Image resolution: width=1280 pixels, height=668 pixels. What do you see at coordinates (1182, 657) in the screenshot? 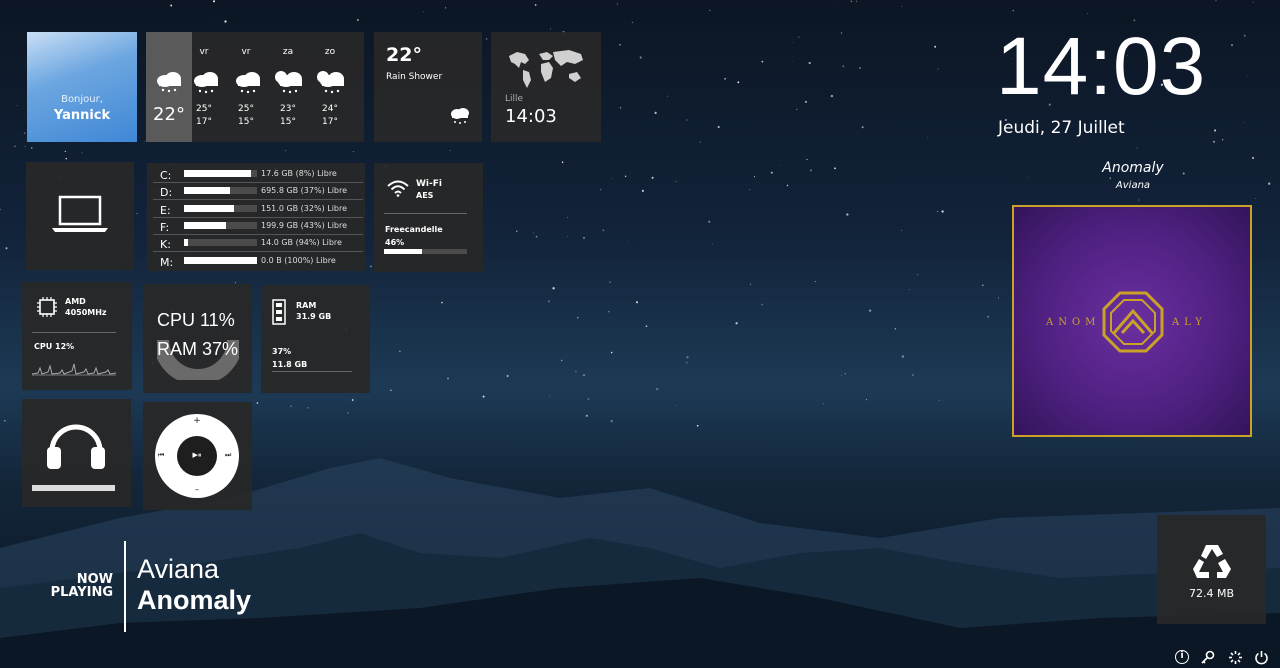
I see `info-icon: i` at bounding box center [1182, 657].